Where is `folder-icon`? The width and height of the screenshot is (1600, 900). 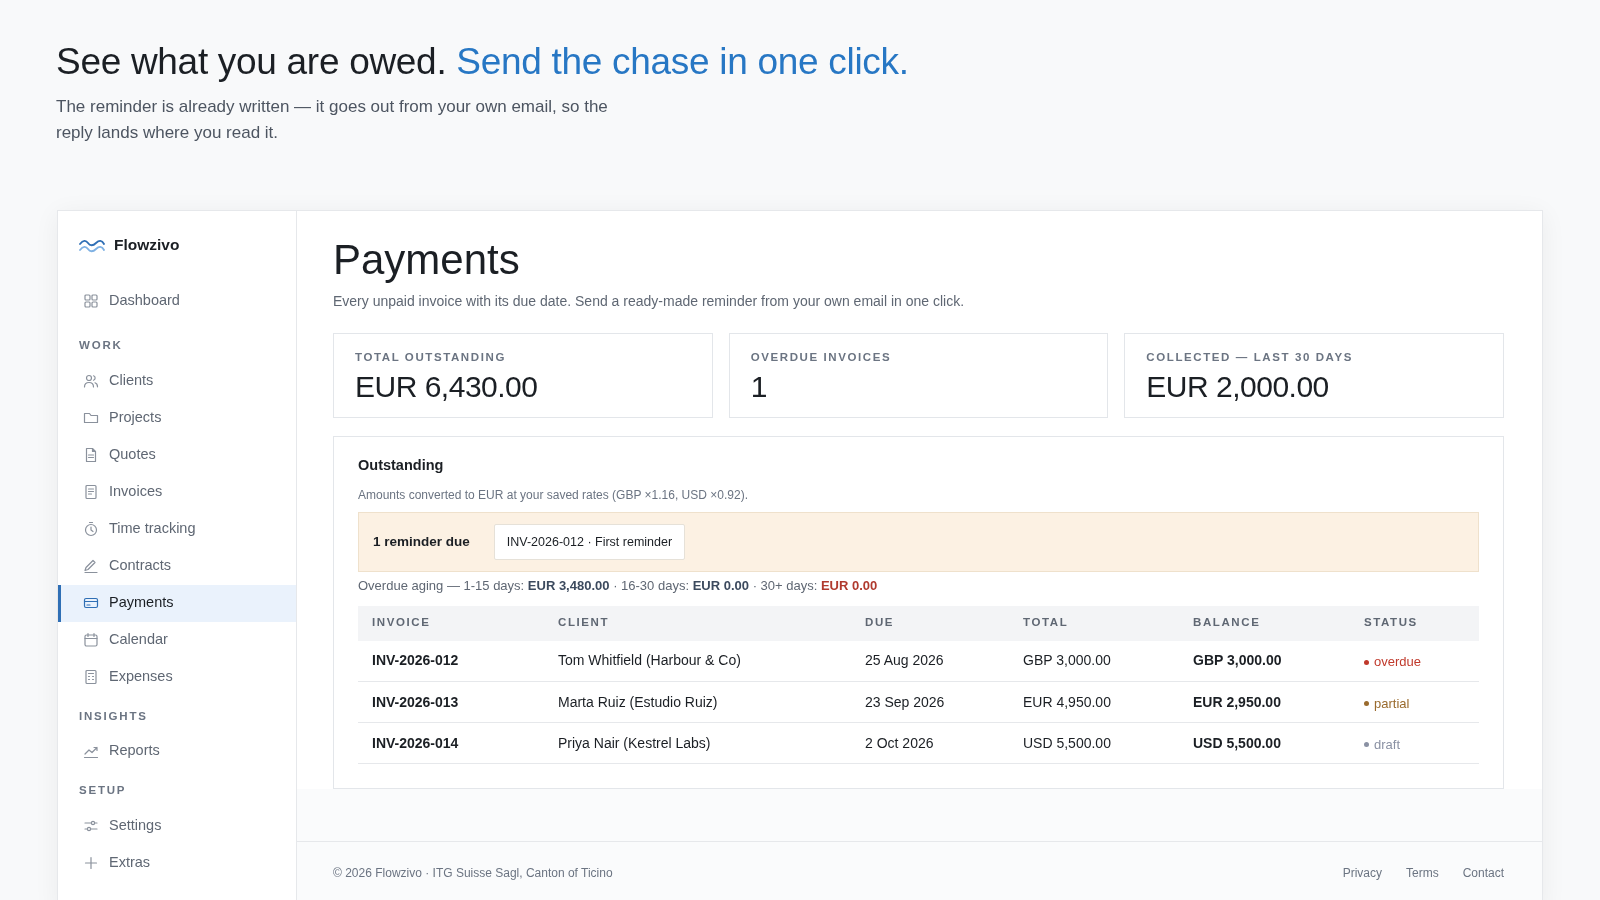 folder-icon is located at coordinates (91, 418).